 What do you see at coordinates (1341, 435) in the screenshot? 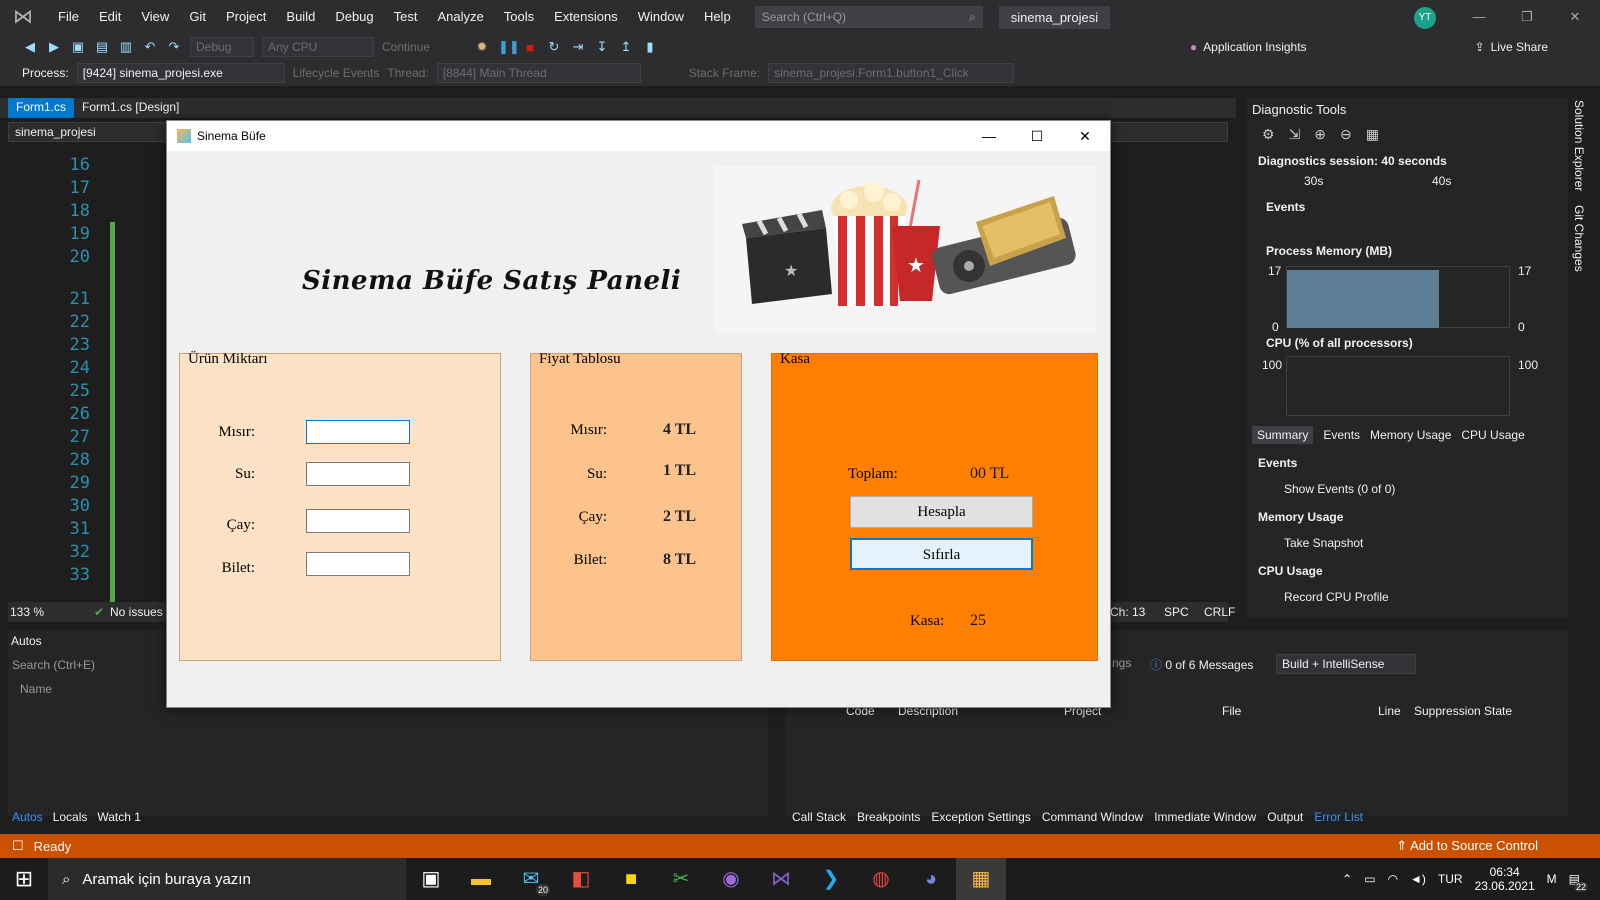
I see `tab-events: Events` at bounding box center [1341, 435].